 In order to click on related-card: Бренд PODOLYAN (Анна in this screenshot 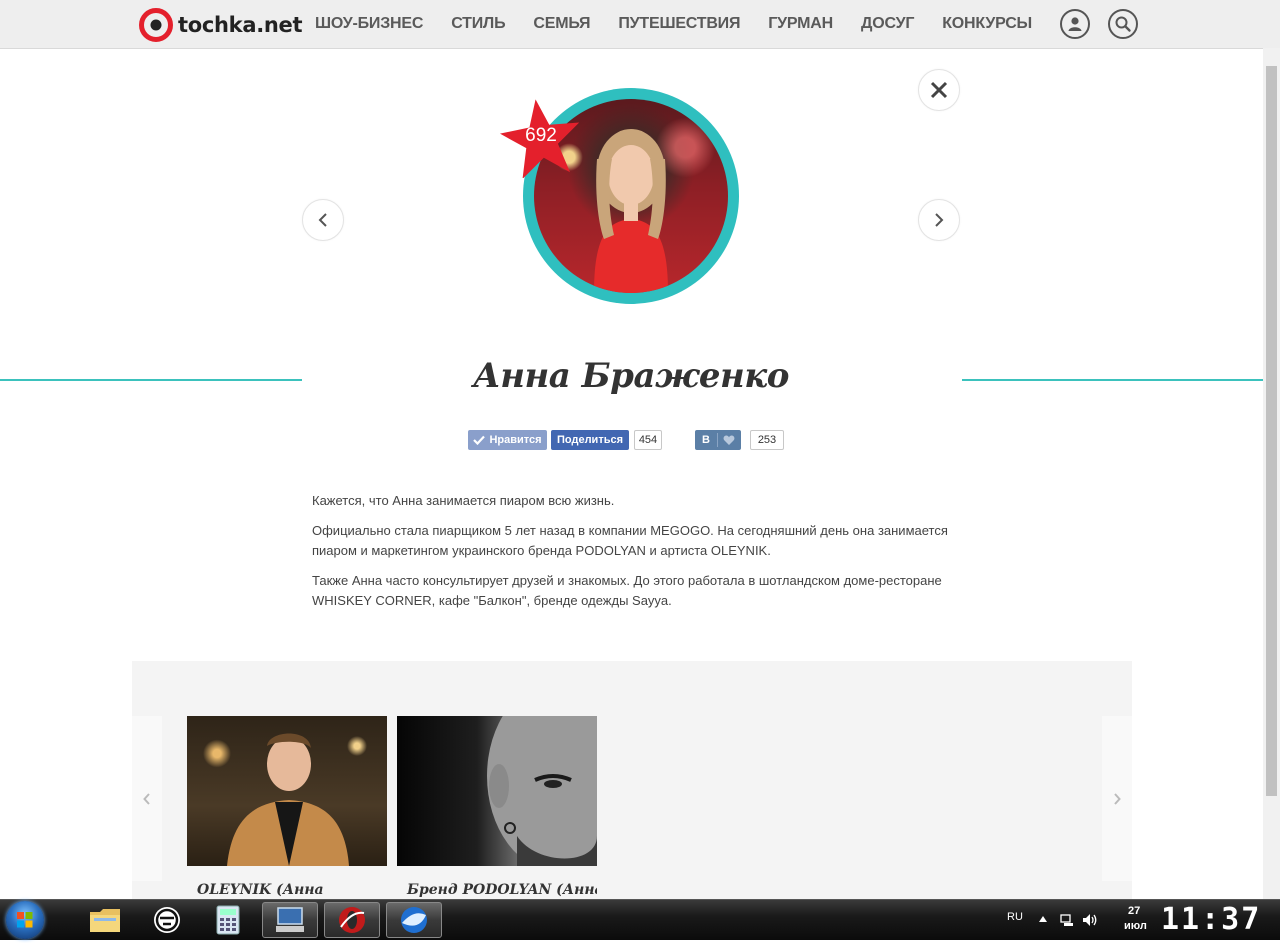, I will do `click(497, 807)`.